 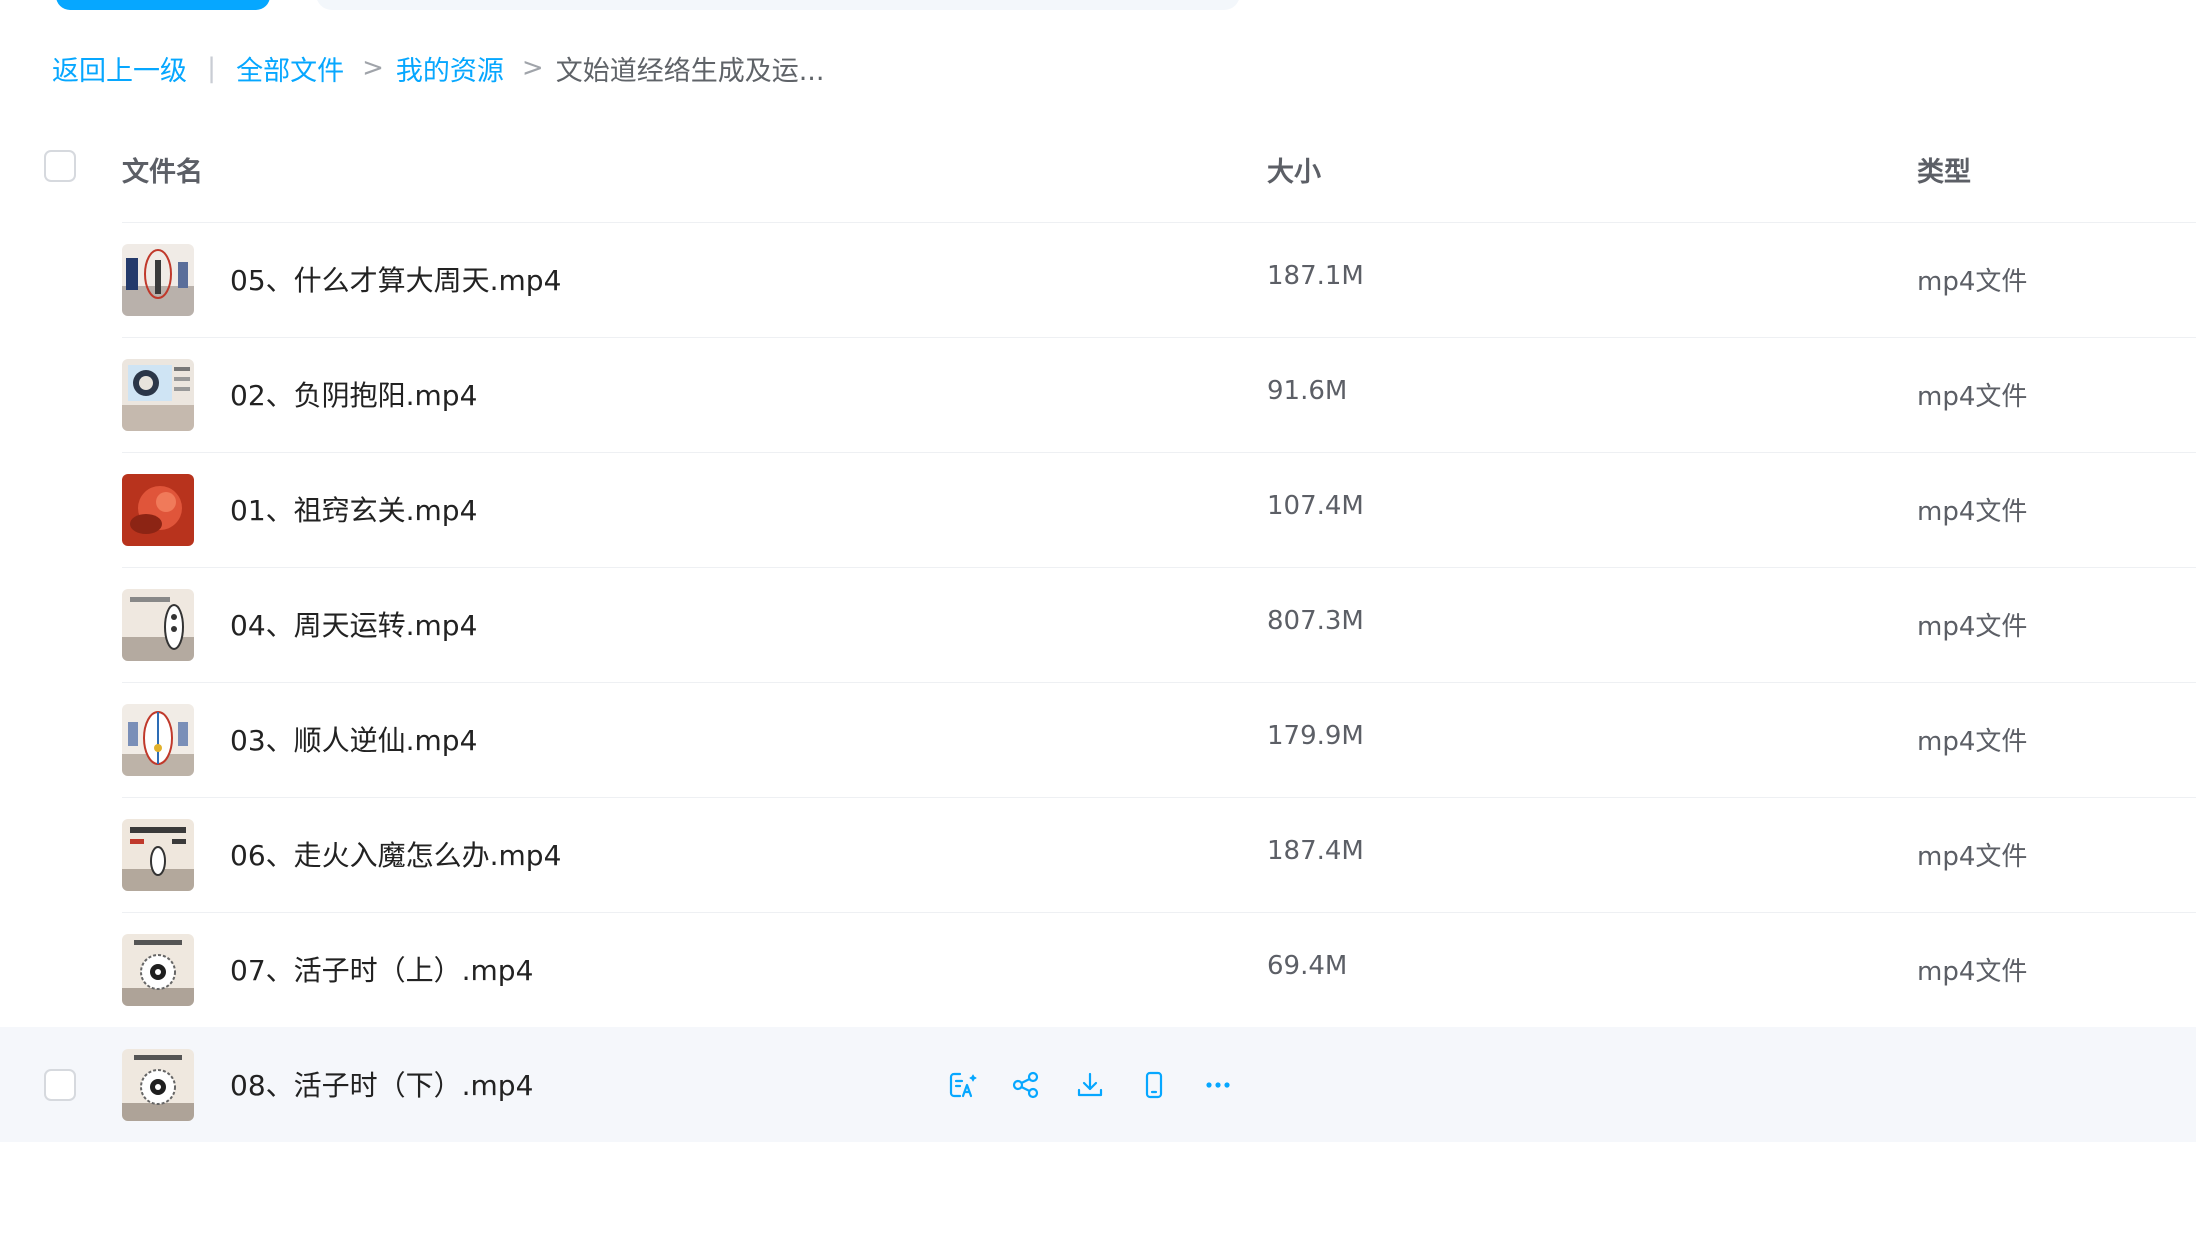 I want to click on phone-icon, so click(x=1154, y=1085).